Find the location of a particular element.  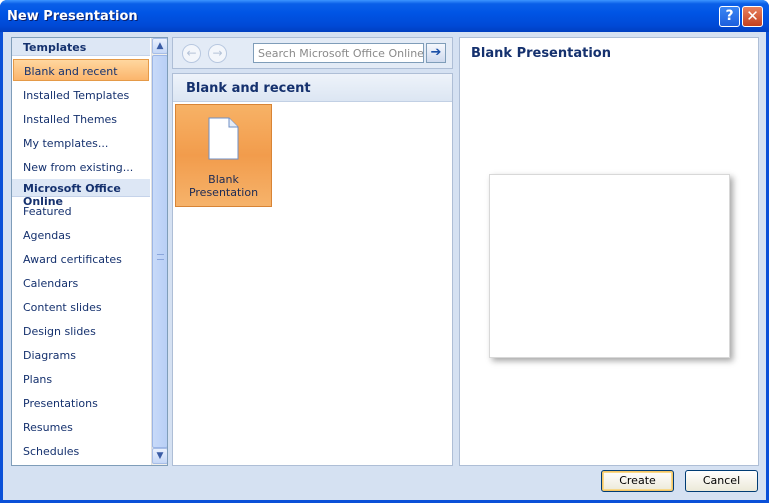

sidebar-scrollbar: ▲ ▼ is located at coordinates (159, 251).